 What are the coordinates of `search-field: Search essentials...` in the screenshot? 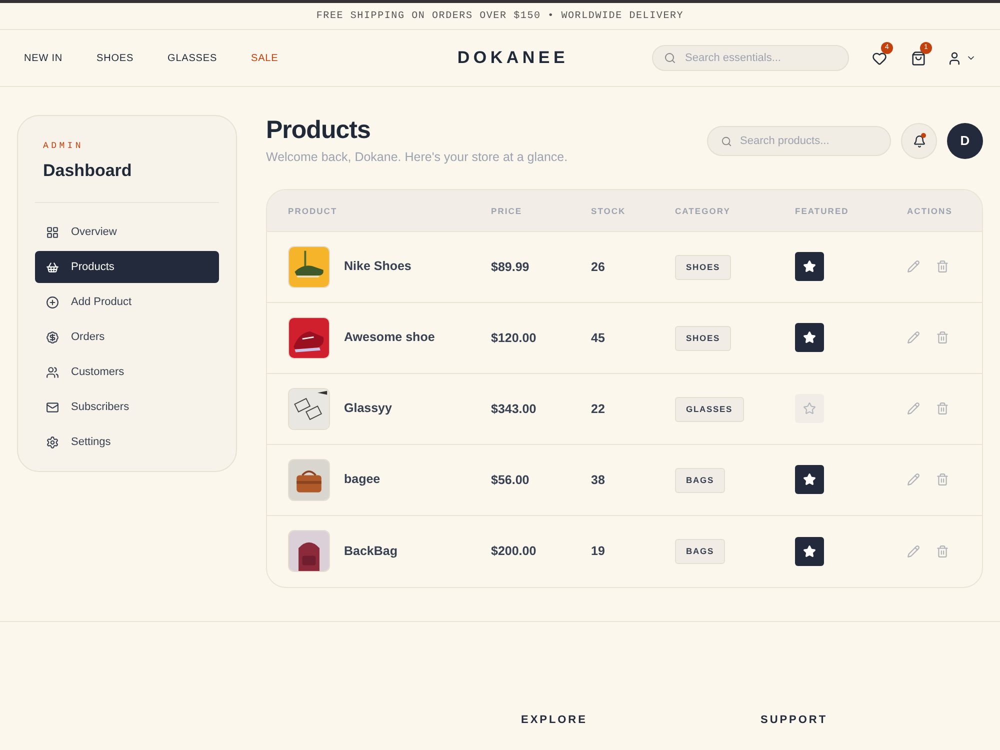 It's located at (750, 58).